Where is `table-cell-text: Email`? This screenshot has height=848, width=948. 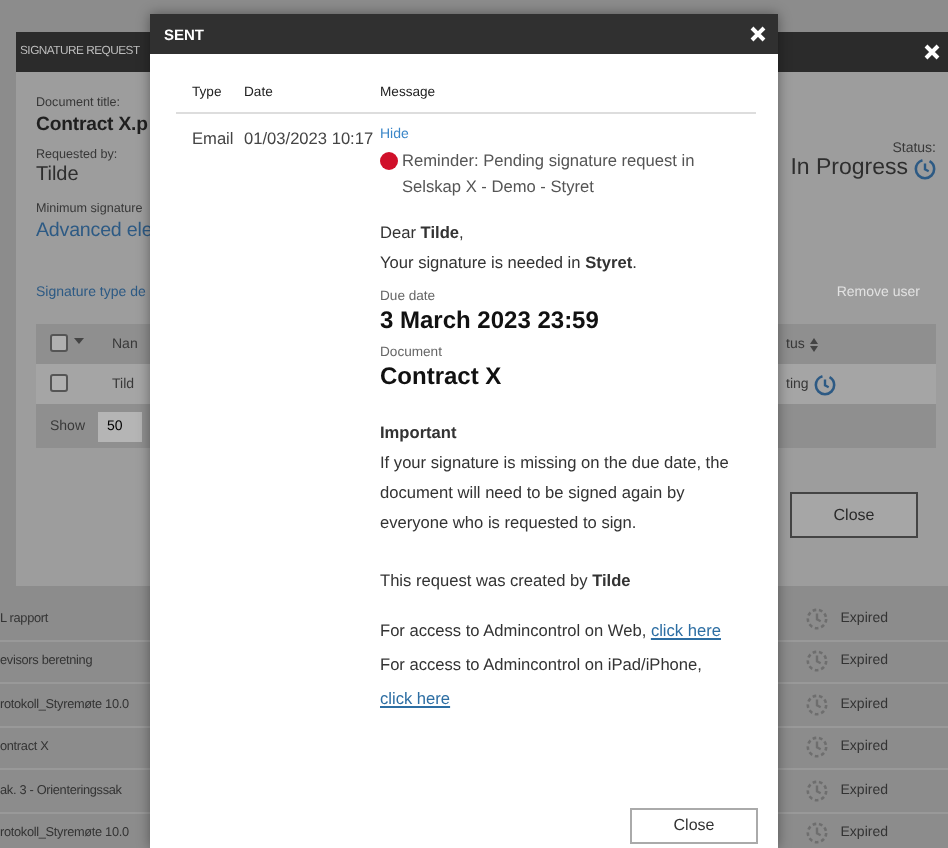
table-cell-text: Email is located at coordinates (214, 140).